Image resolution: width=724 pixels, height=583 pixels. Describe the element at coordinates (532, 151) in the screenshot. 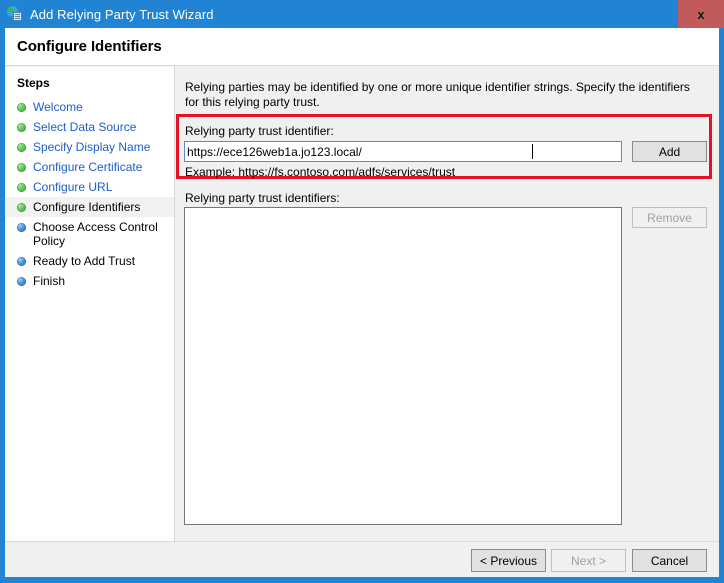

I see `text-caret` at that location.